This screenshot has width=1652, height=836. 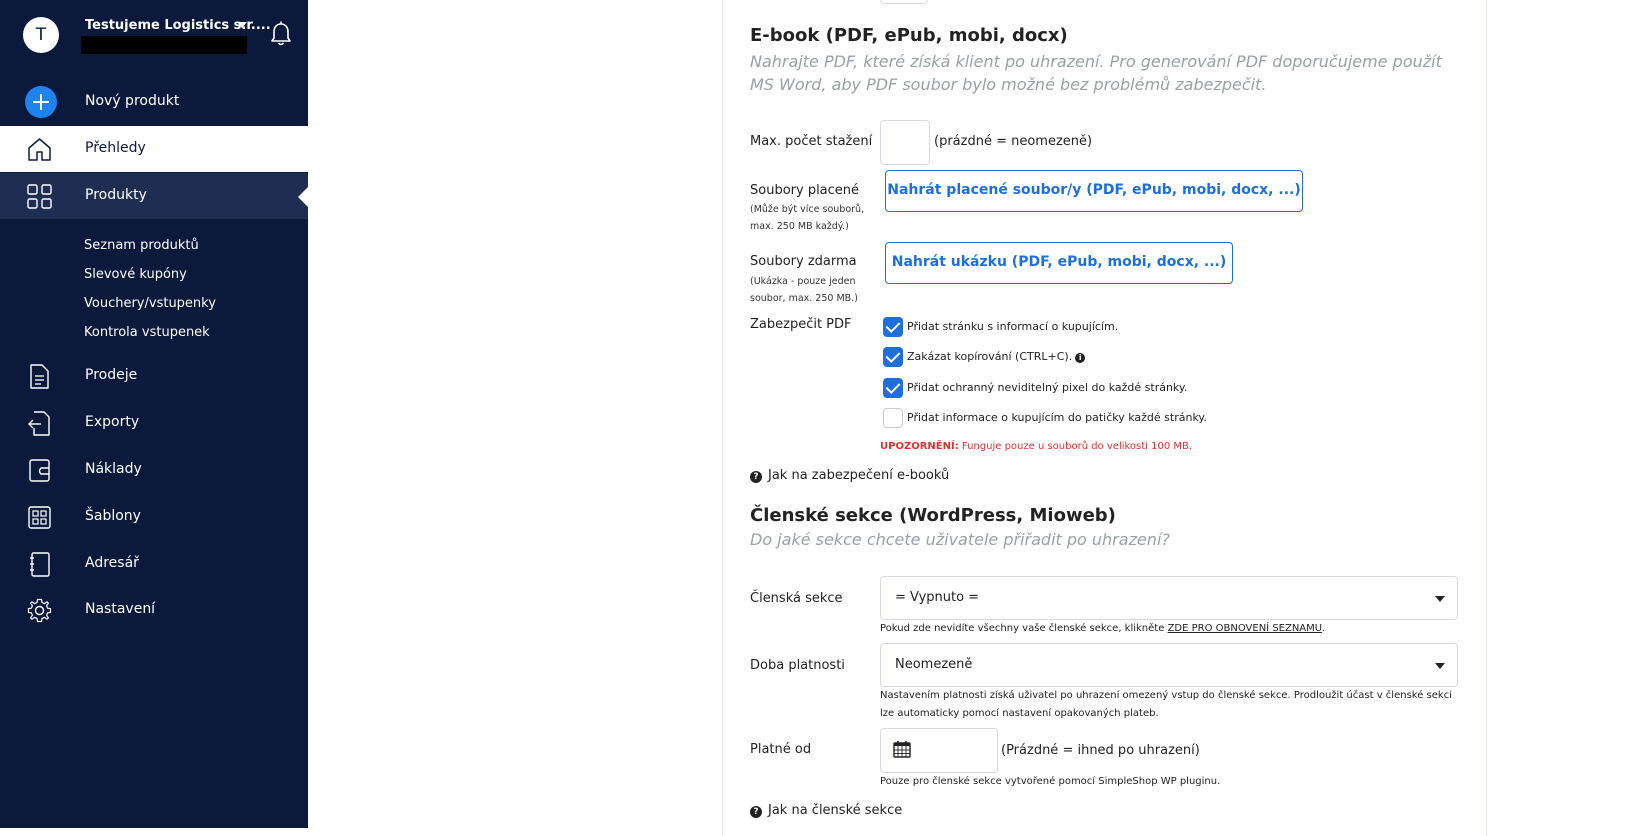 I want to click on home-icon, so click(x=39, y=149).